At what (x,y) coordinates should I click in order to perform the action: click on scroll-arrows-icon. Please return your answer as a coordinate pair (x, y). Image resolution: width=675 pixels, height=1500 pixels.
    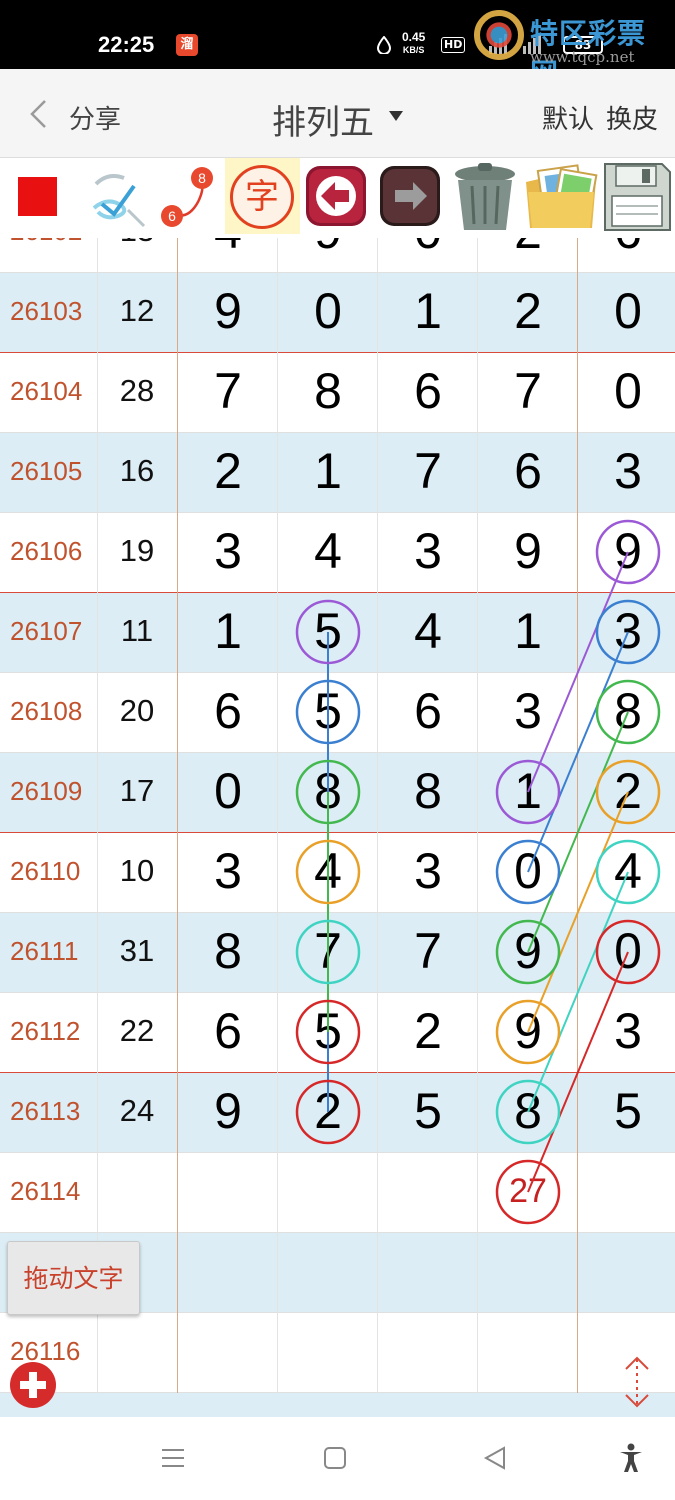
    Looking at the image, I should click on (637, 1382).